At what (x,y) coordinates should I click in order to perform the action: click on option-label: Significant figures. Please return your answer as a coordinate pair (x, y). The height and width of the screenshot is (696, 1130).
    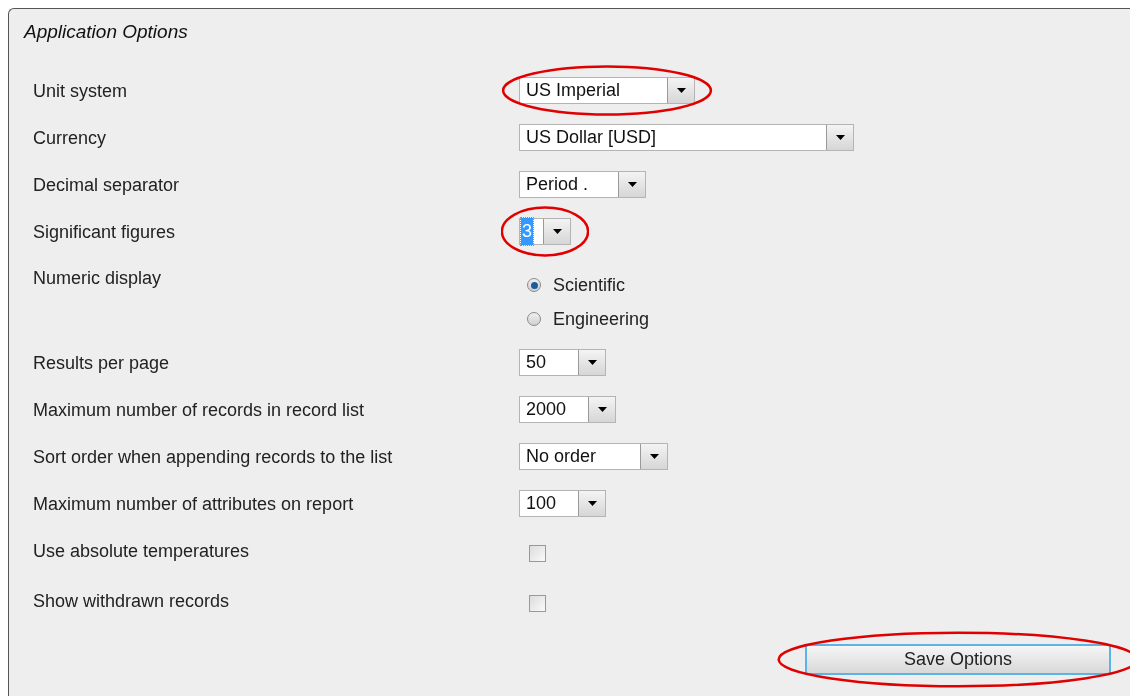
    Looking at the image, I should click on (104, 231).